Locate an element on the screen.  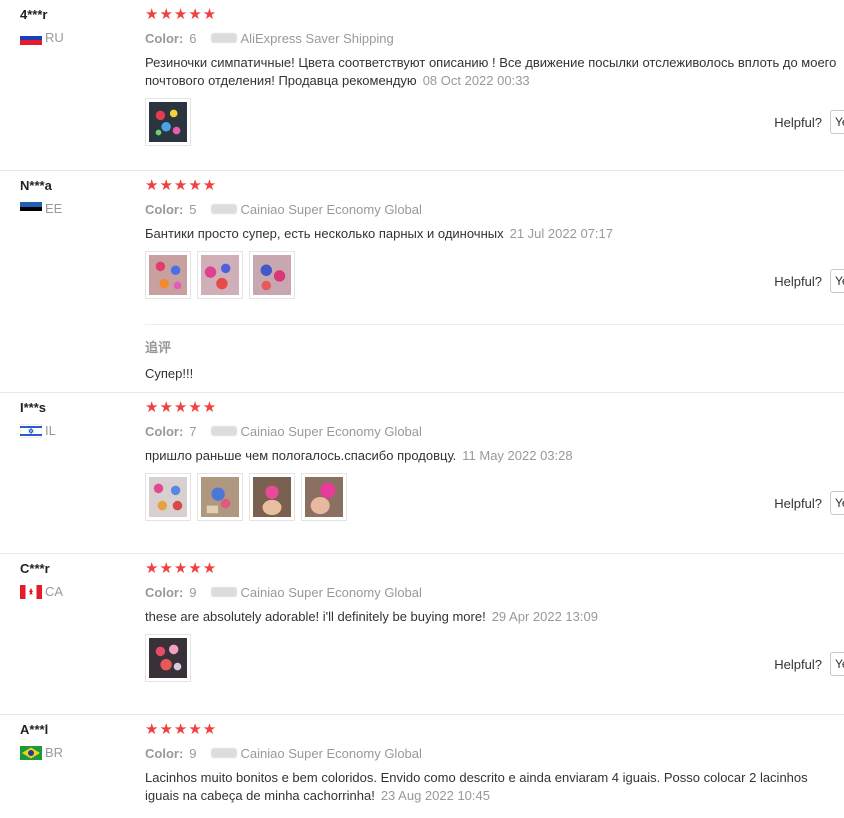
country-code: BR is located at coordinates (54, 752).